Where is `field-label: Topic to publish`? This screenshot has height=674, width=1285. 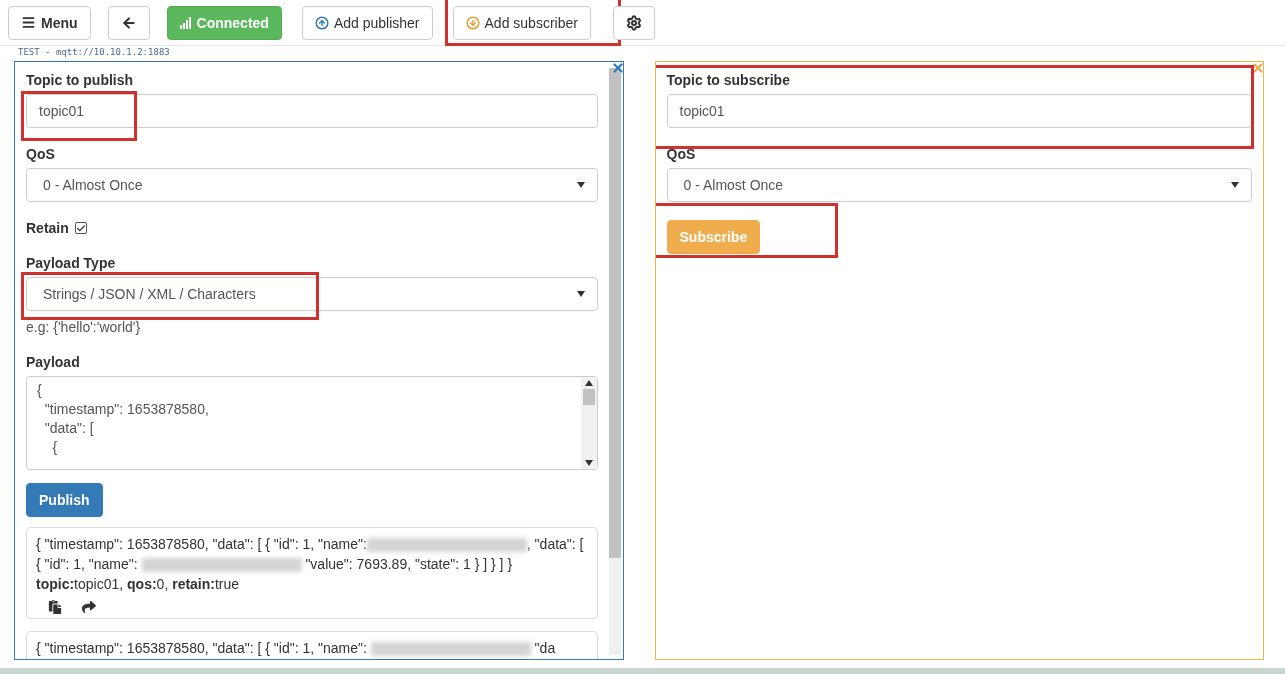
field-label: Topic to publish is located at coordinates (80, 80).